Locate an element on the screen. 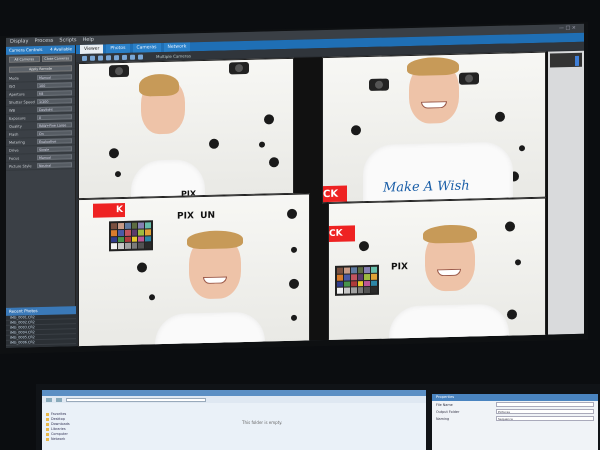  setting-value-select: Neutral is located at coordinates (54, 165).